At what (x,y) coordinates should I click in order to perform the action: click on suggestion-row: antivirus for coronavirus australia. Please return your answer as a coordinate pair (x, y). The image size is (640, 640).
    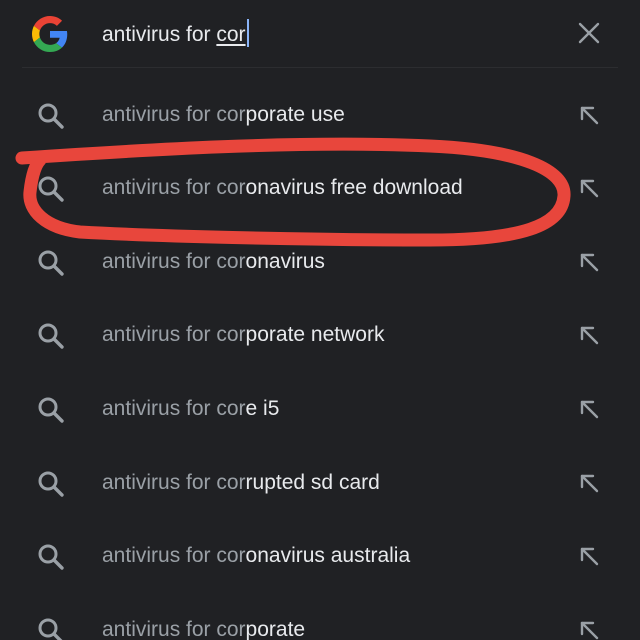
    Looking at the image, I should click on (320, 556).